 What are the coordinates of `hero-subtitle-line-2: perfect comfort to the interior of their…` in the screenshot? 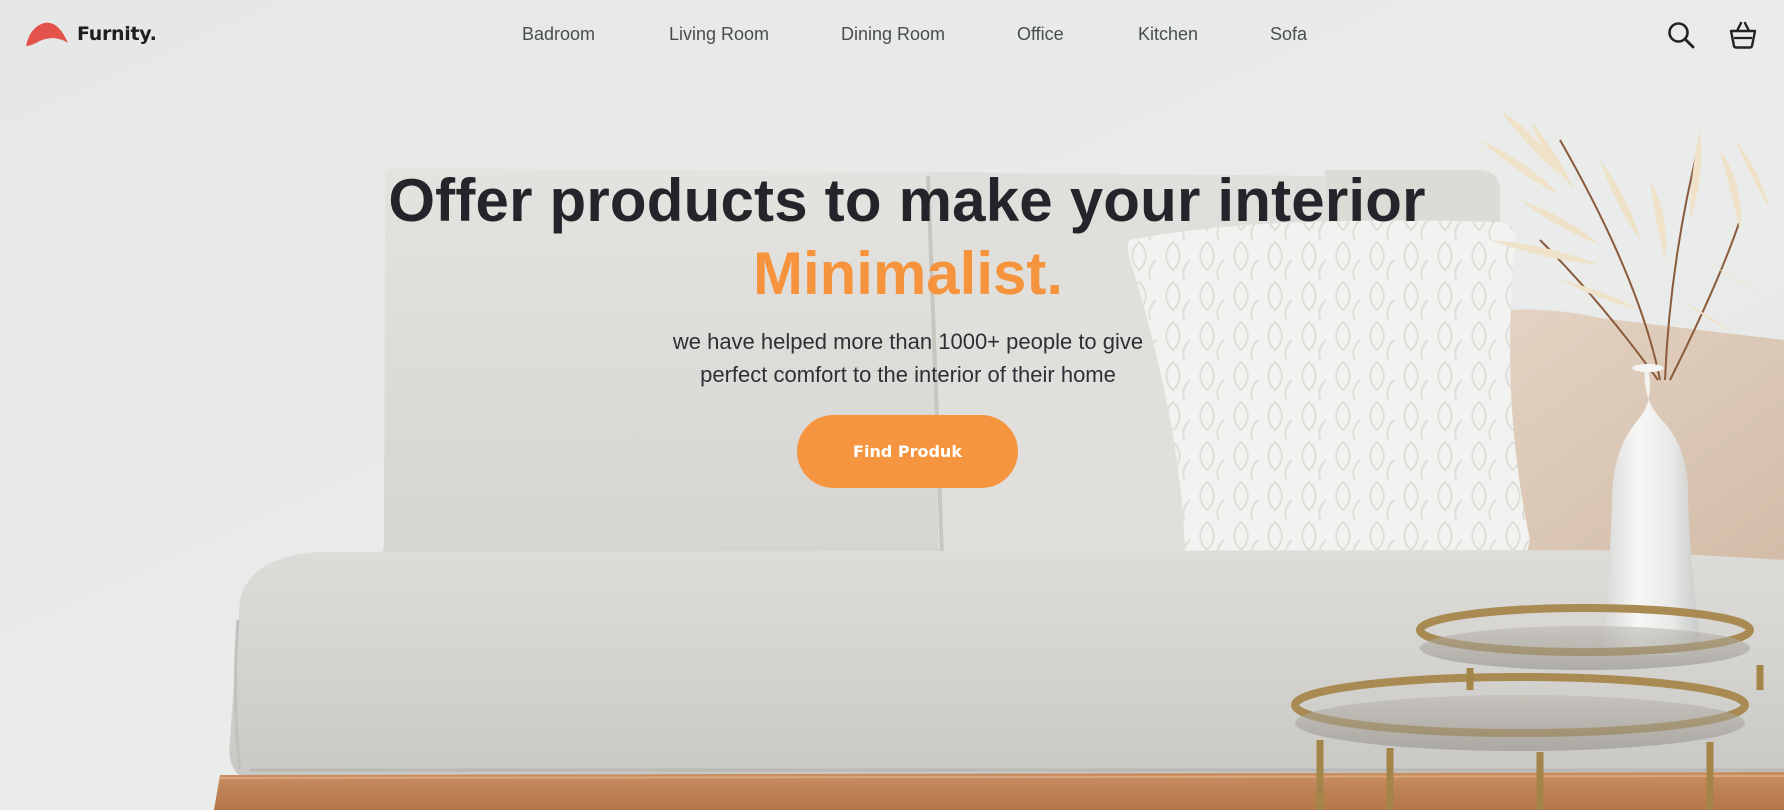 It's located at (908, 374).